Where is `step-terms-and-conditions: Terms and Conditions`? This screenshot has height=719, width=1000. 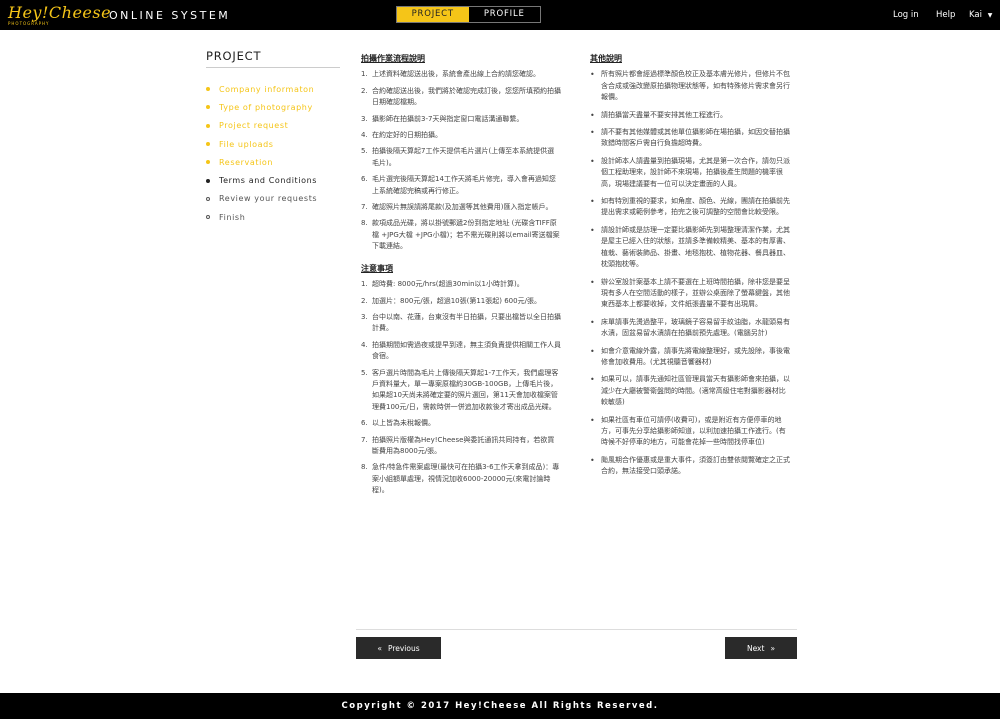
step-terms-and-conditions: Terms and Conditions is located at coordinates (261, 180).